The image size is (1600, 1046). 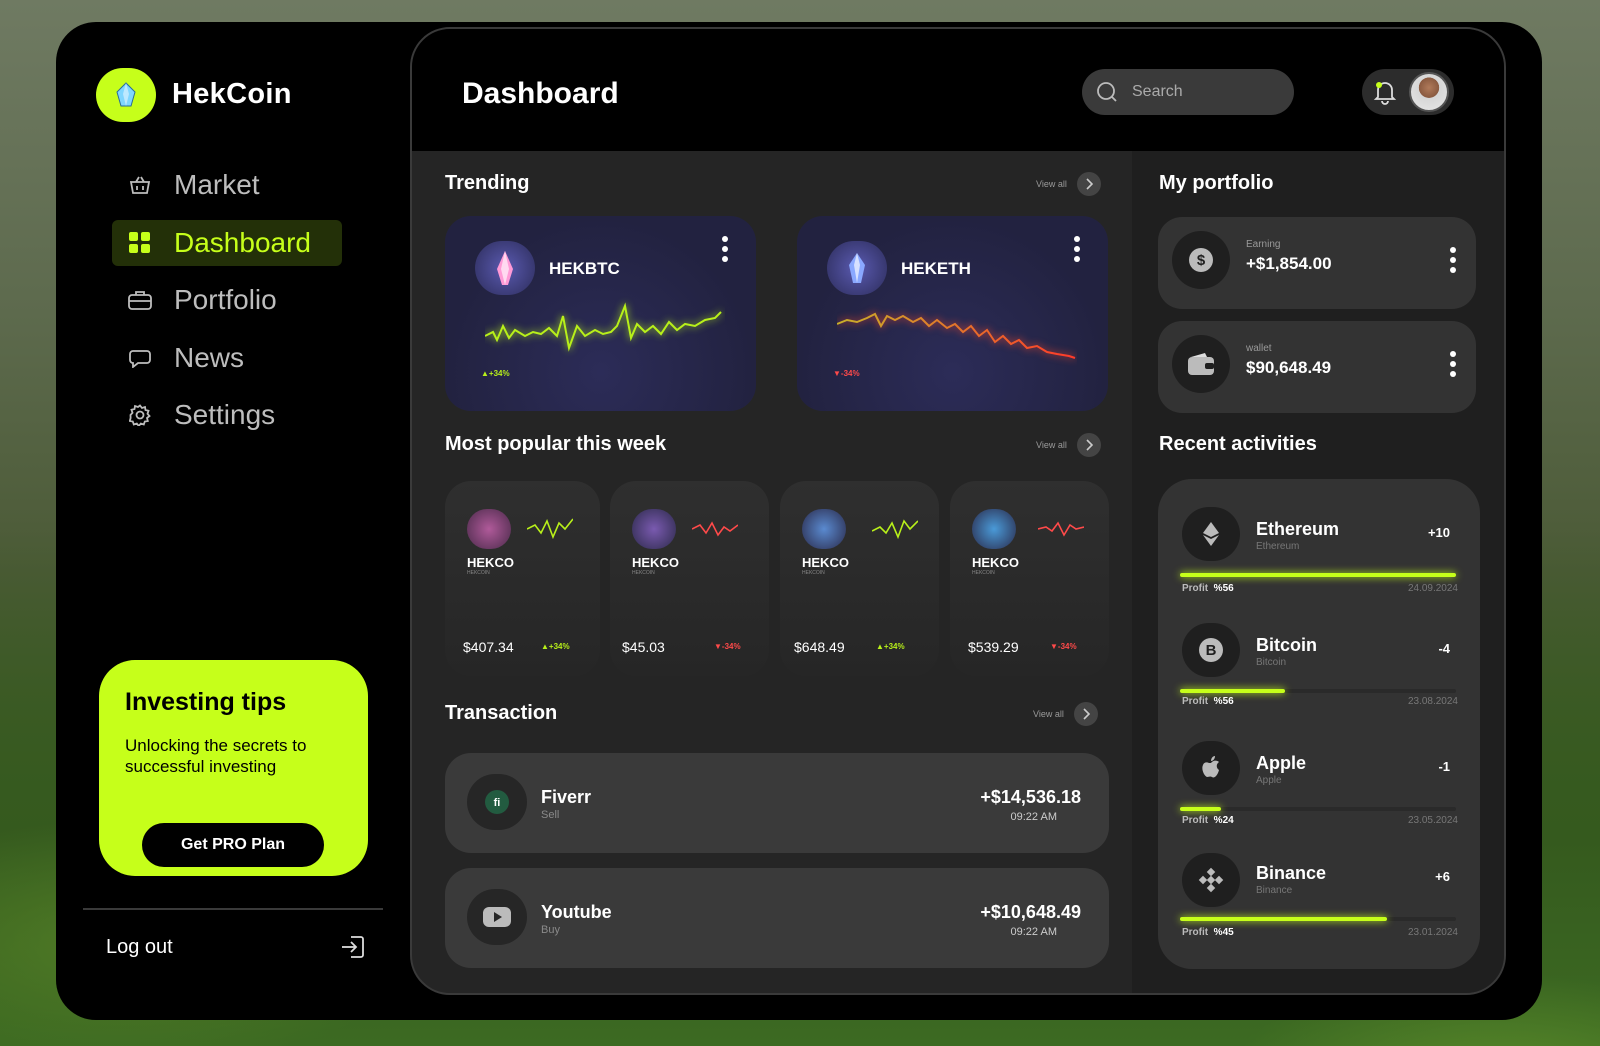 I want to click on activity-date: 24.09.2024, so click(x=1432, y=588).